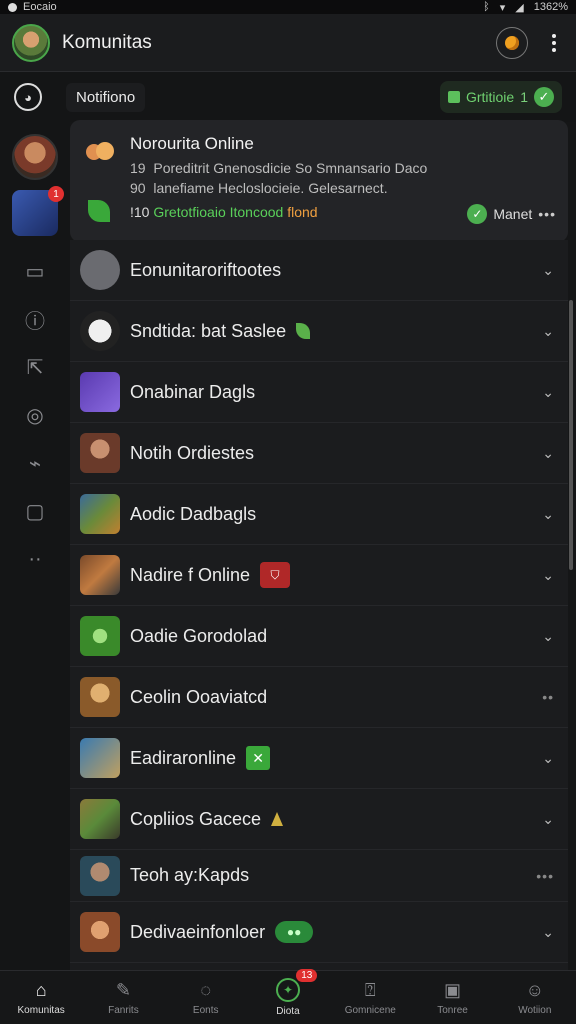  I want to click on frame-icon: ▢, so click(35, 511).